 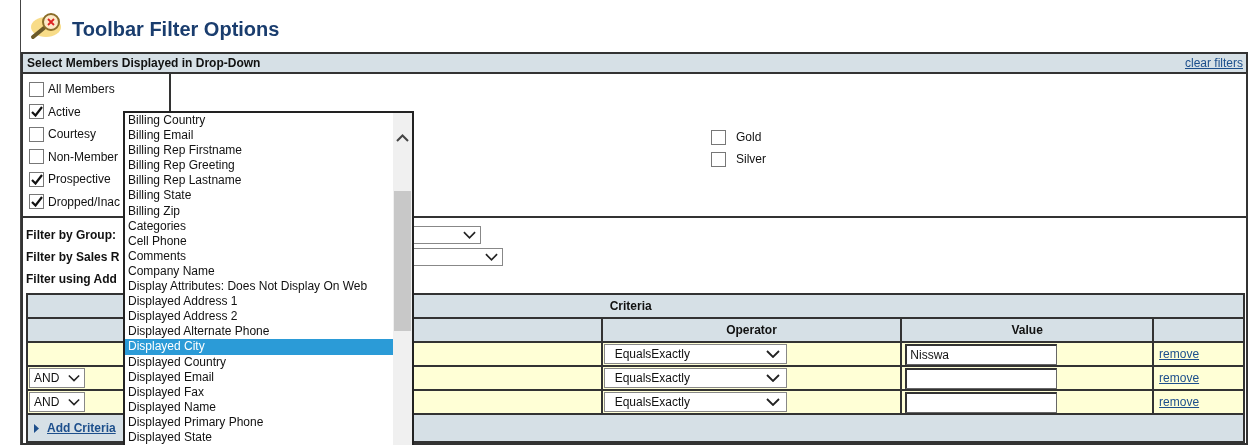 What do you see at coordinates (259, 287) in the screenshot?
I see `dropdown-option: Display Attributes: Does Not Display On Web` at bounding box center [259, 287].